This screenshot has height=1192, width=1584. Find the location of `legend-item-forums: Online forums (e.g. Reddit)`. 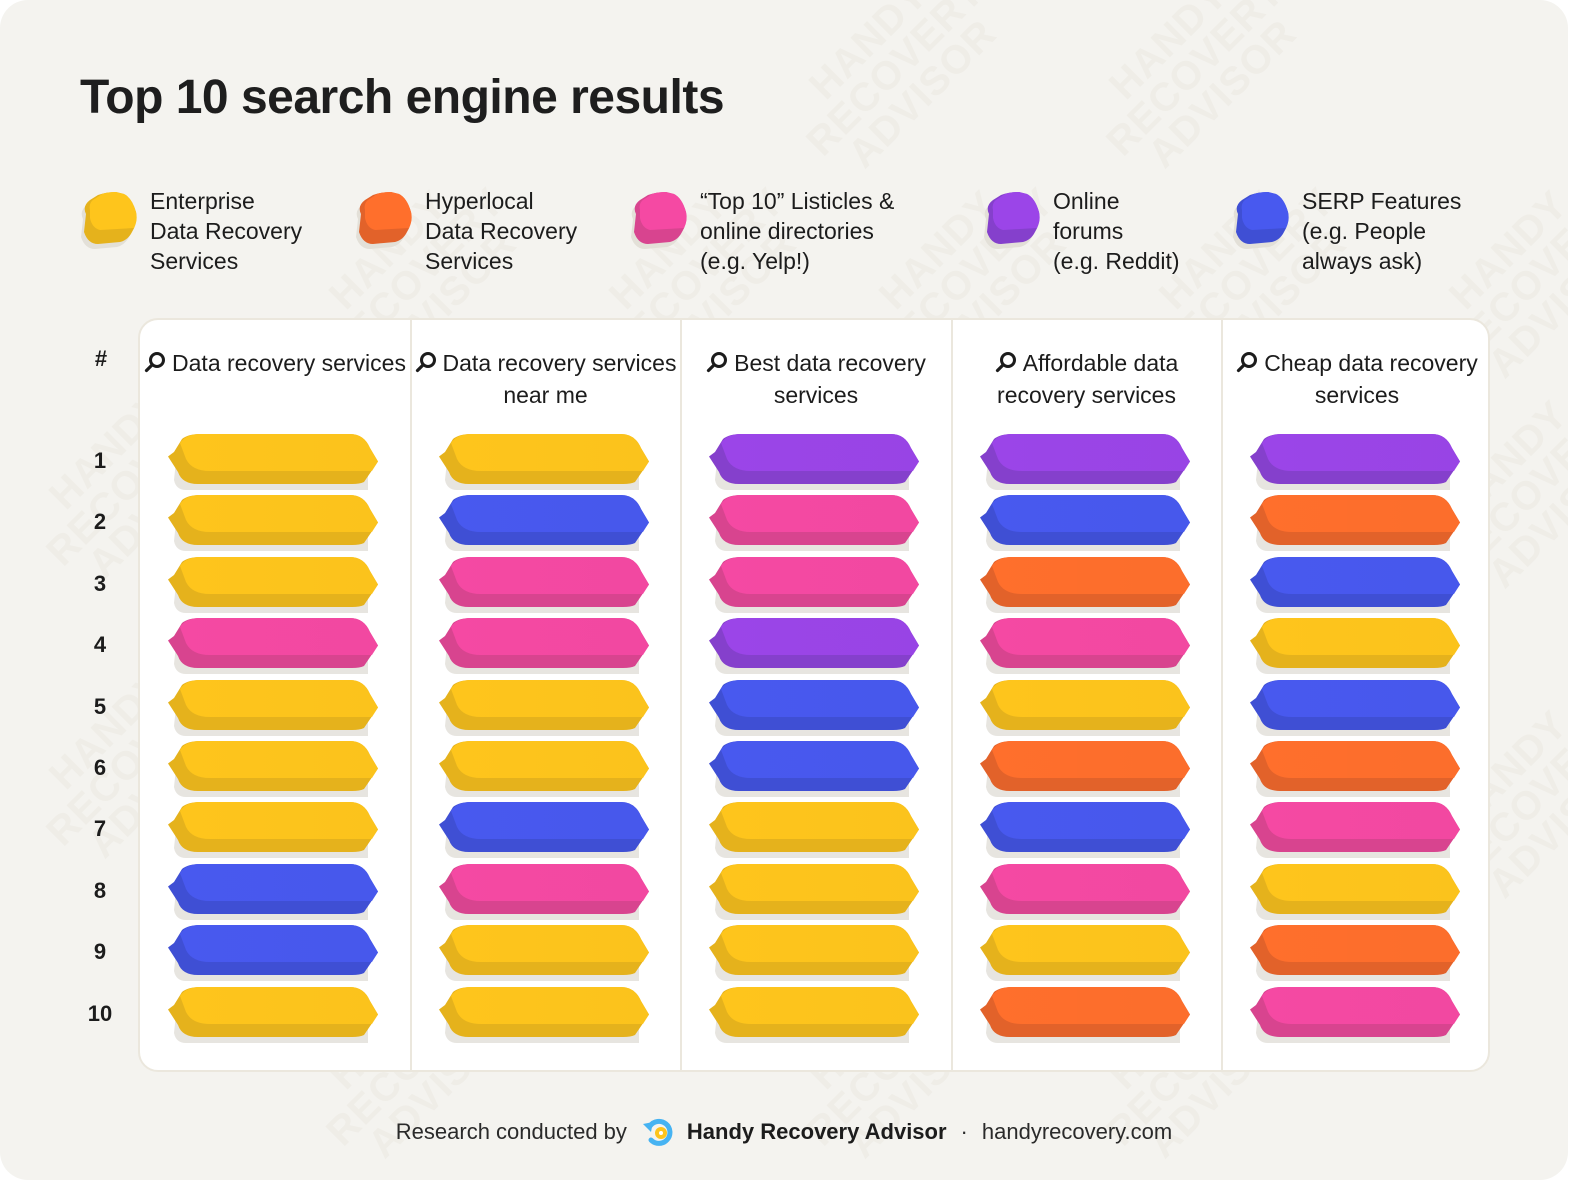

legend-item-forums: Online forums (e.g. Reddit) is located at coordinates (1081, 231).